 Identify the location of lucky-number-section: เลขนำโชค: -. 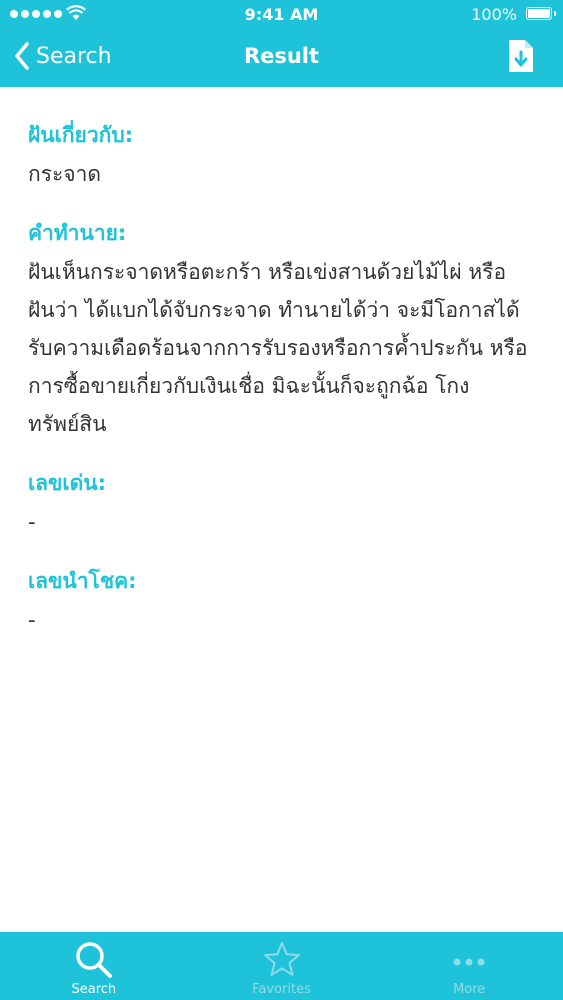
(283, 600).